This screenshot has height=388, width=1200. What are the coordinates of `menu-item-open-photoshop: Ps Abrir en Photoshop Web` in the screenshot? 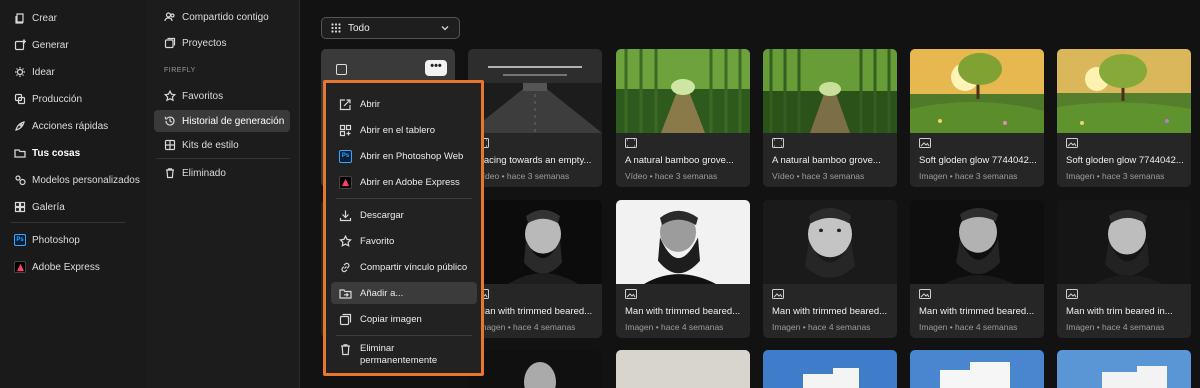 It's located at (404, 156).